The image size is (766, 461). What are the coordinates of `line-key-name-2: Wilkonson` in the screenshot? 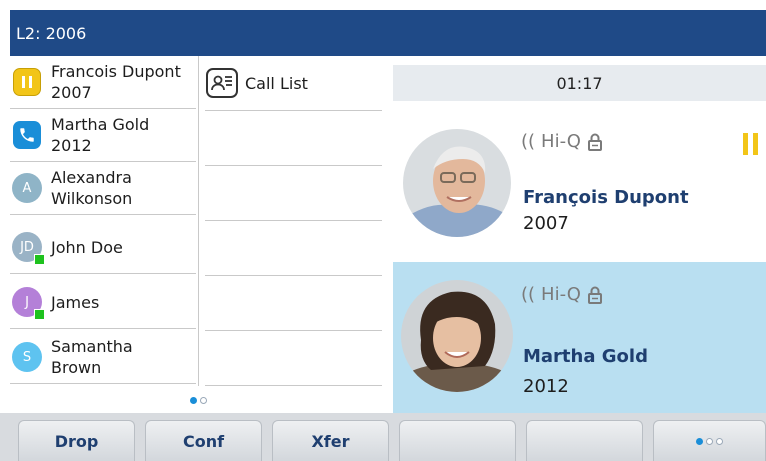 It's located at (92, 198).